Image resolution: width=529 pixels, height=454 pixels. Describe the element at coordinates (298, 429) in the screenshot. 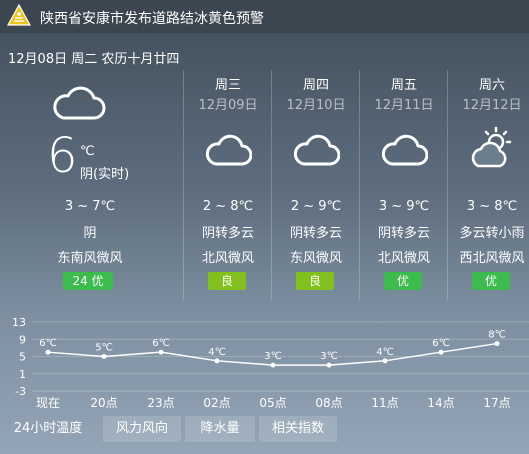

I see `tab-indices: 相关指数` at that location.